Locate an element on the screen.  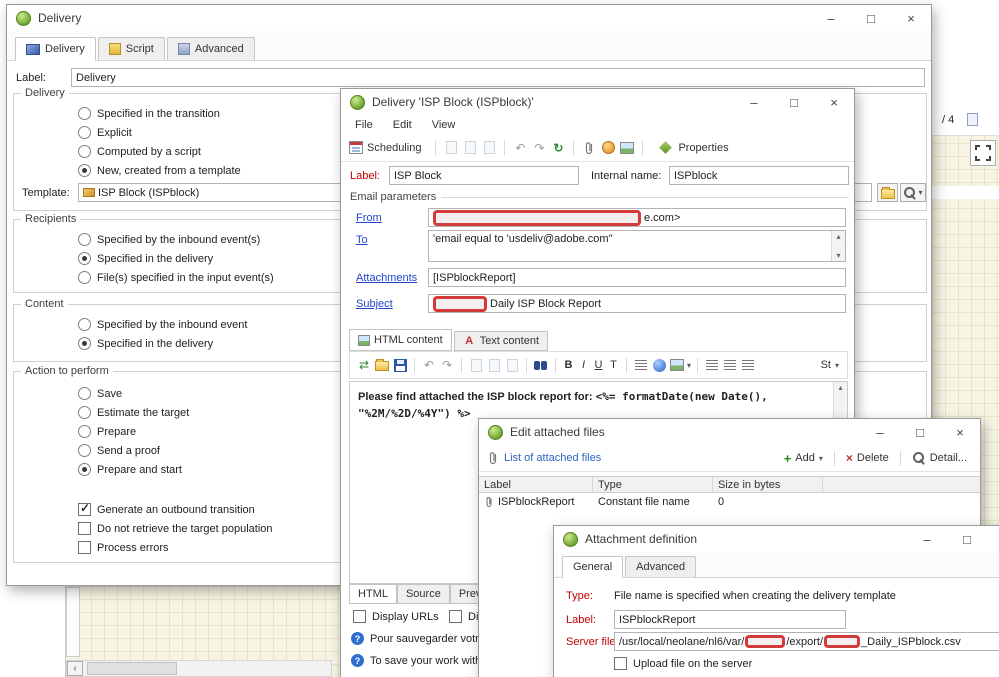
menu-edit: Edit is located at coordinates (402, 125).